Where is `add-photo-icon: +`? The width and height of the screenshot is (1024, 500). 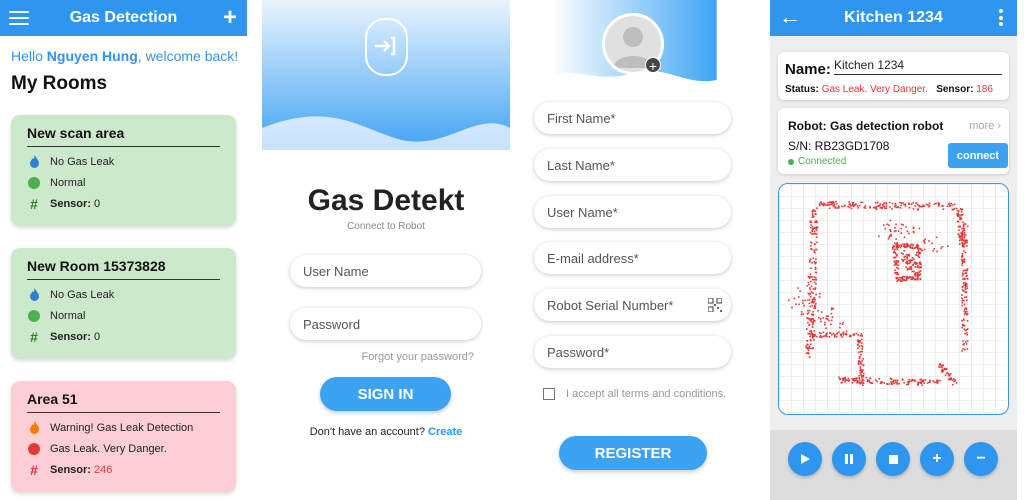 add-photo-icon: + is located at coordinates (653, 65).